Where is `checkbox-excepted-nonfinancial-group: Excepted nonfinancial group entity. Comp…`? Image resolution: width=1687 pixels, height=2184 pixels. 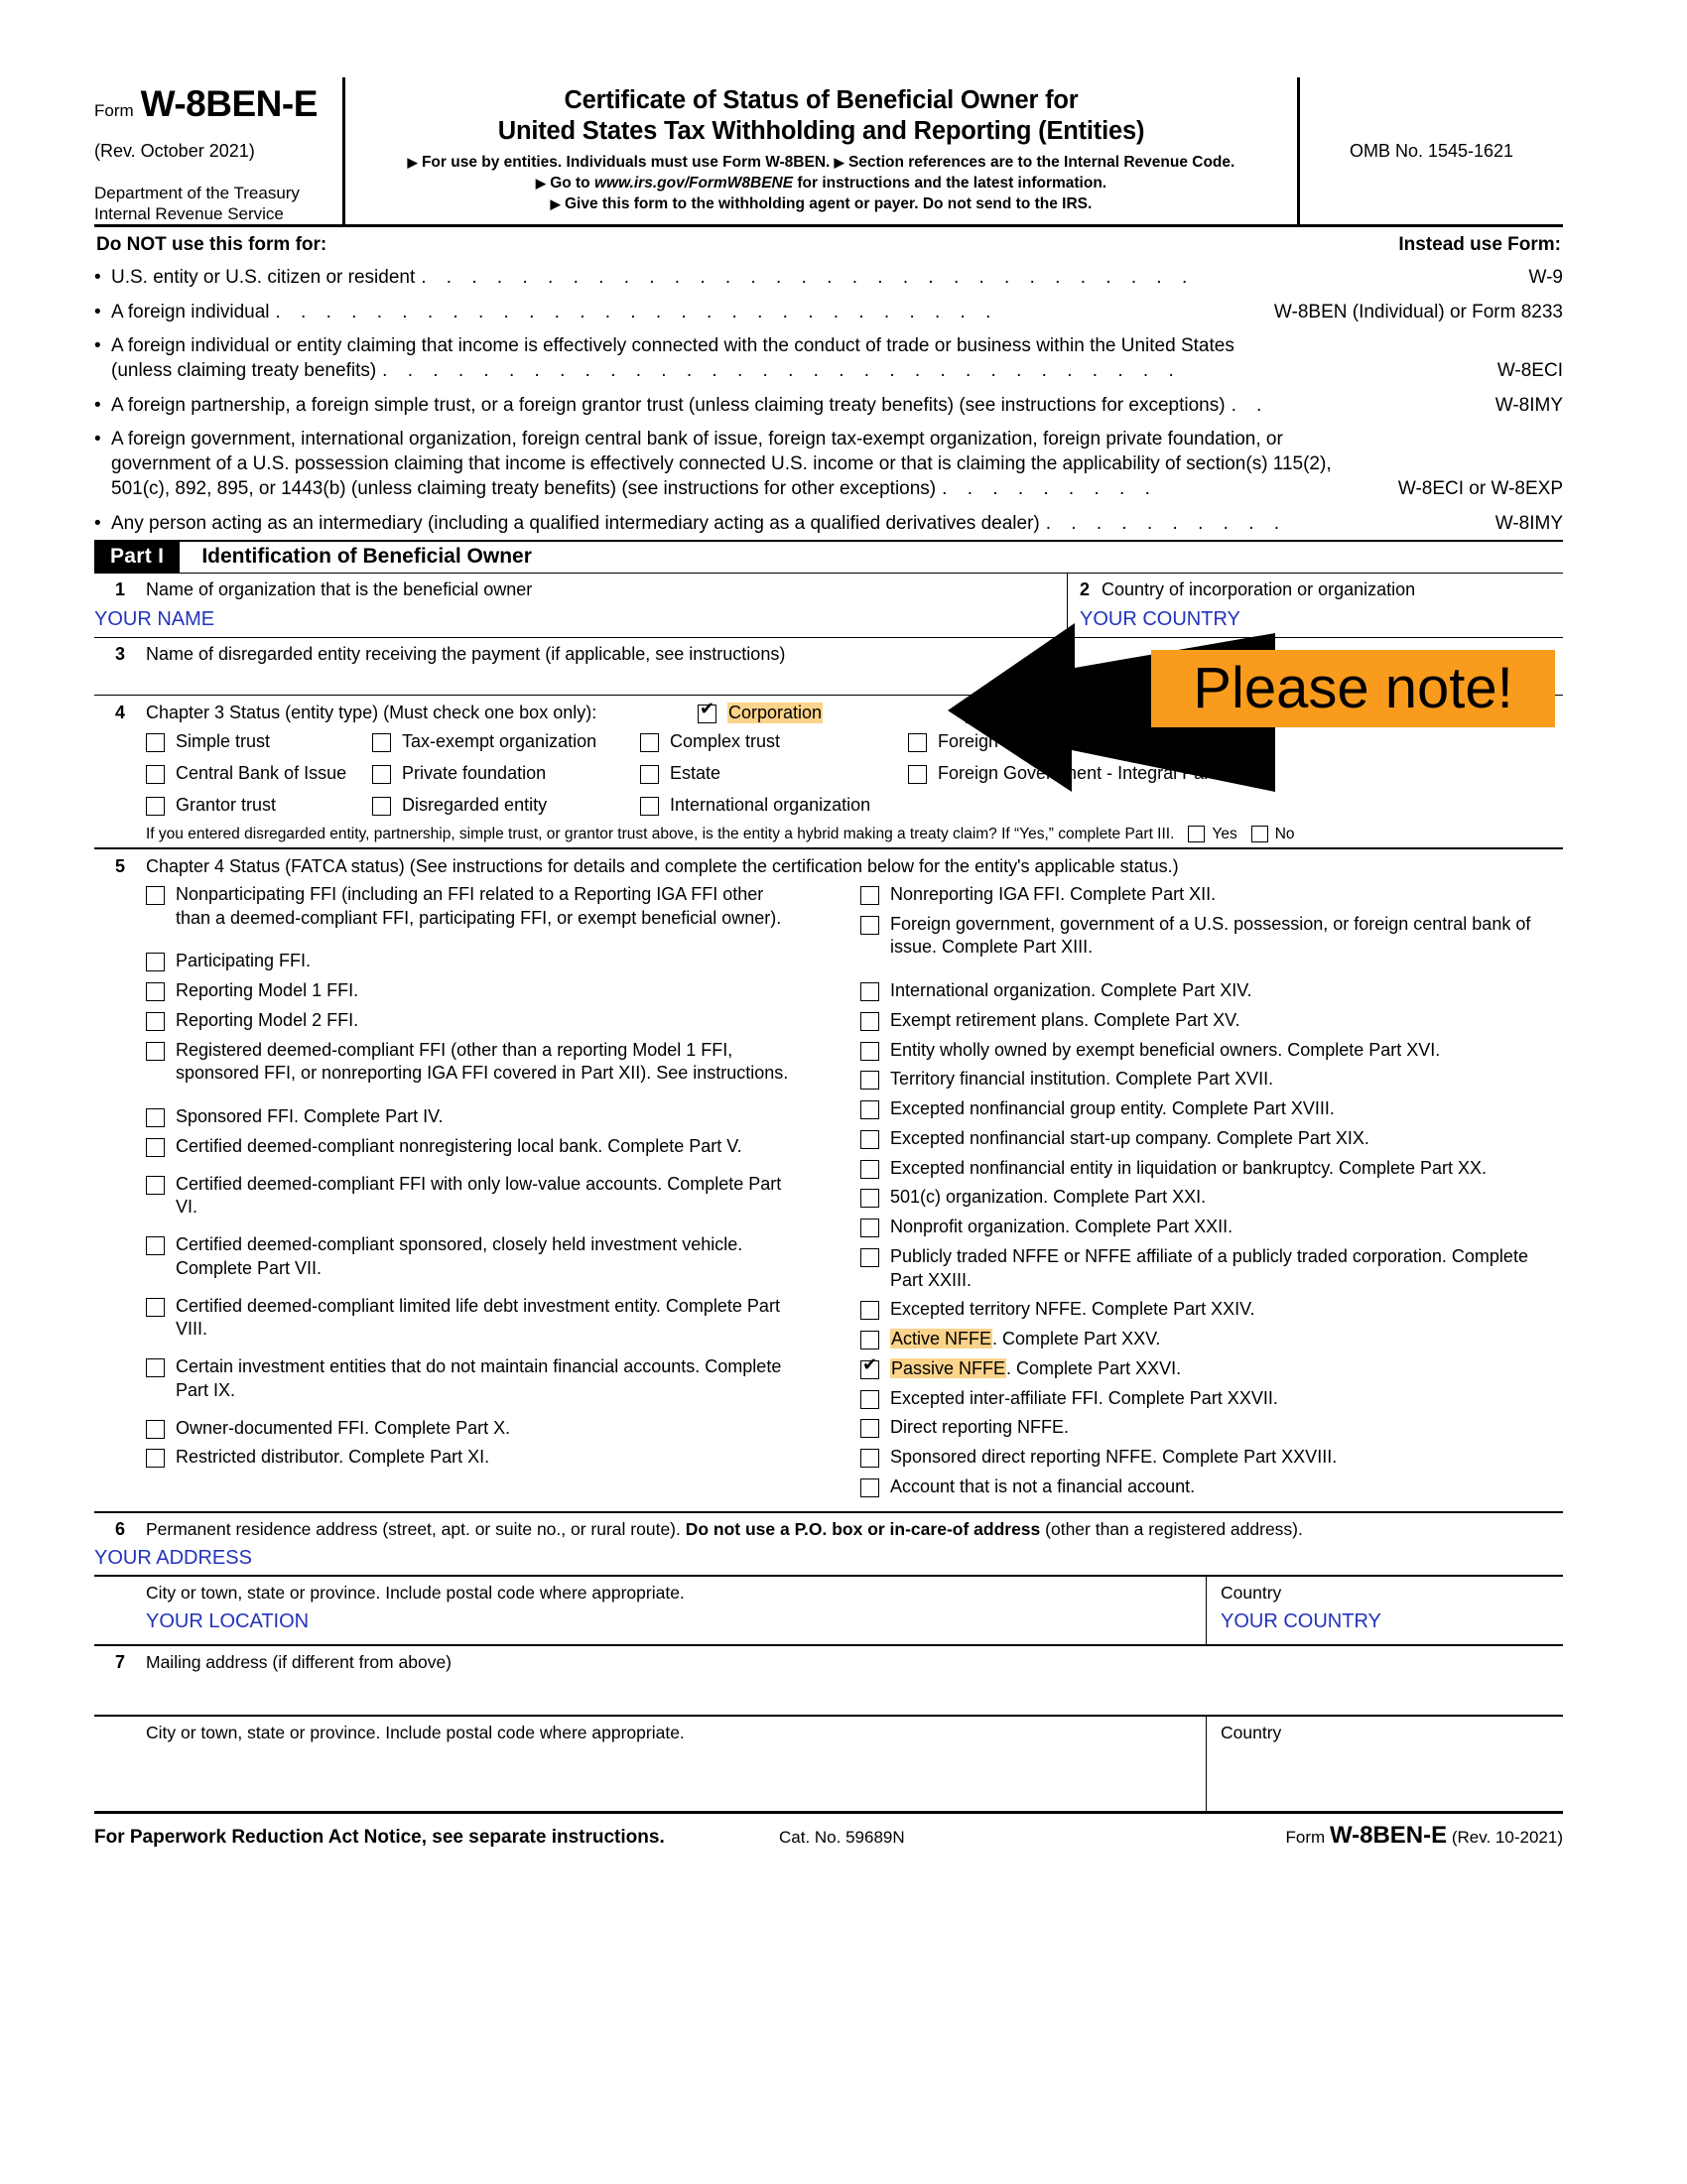 checkbox-excepted-nonfinancial-group: Excepted nonfinancial group entity. Comp… is located at coordinates (1211, 1109).